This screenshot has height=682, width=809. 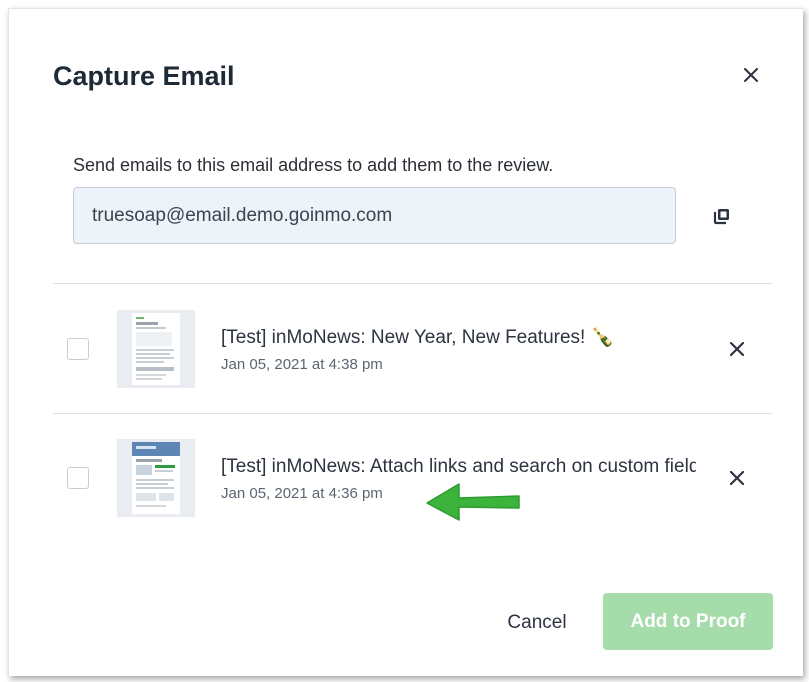 I want to click on dialog-title: Capture Email, so click(x=144, y=76).